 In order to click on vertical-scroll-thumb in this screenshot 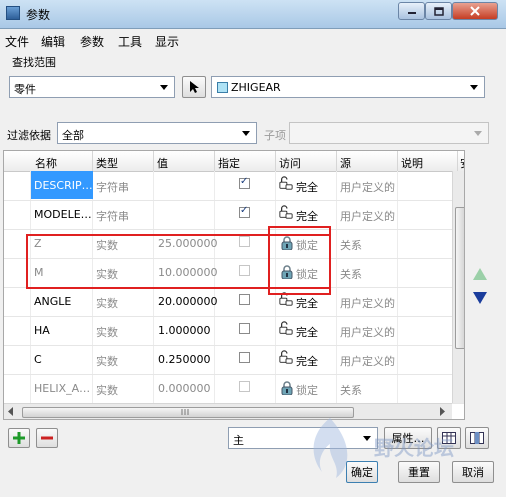, I will do `click(459, 278)`.